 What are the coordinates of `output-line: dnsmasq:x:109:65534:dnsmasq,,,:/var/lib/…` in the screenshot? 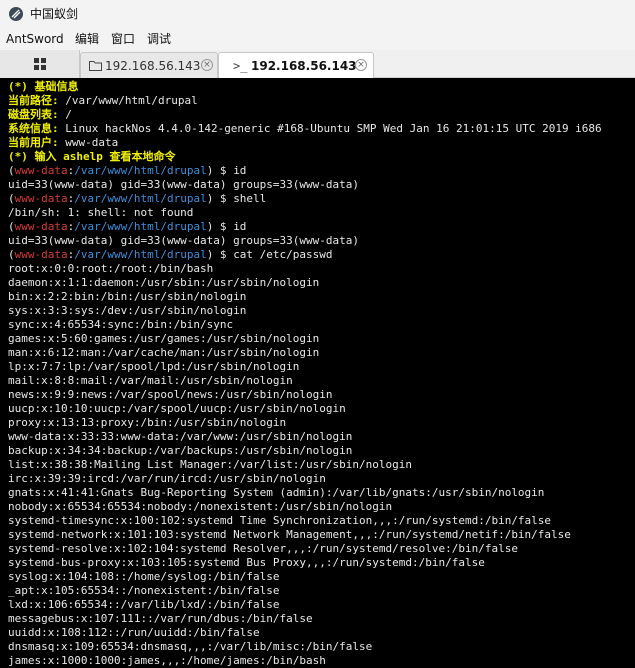 It's located at (190, 646).